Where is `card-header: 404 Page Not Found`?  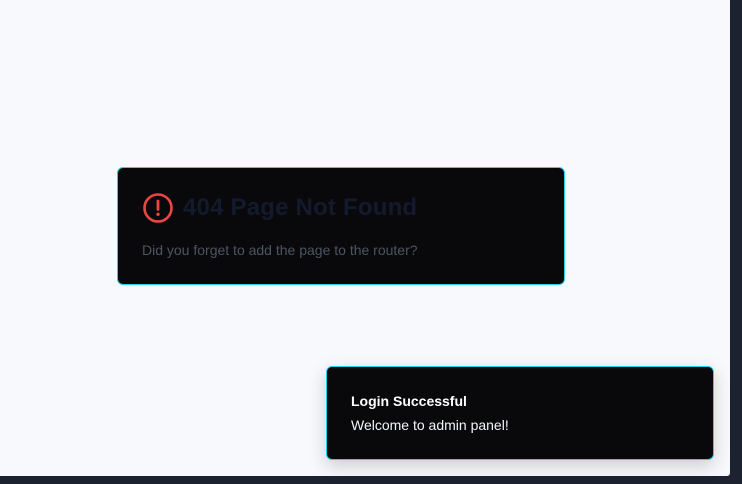 card-header: 404 Page Not Found is located at coordinates (341, 208).